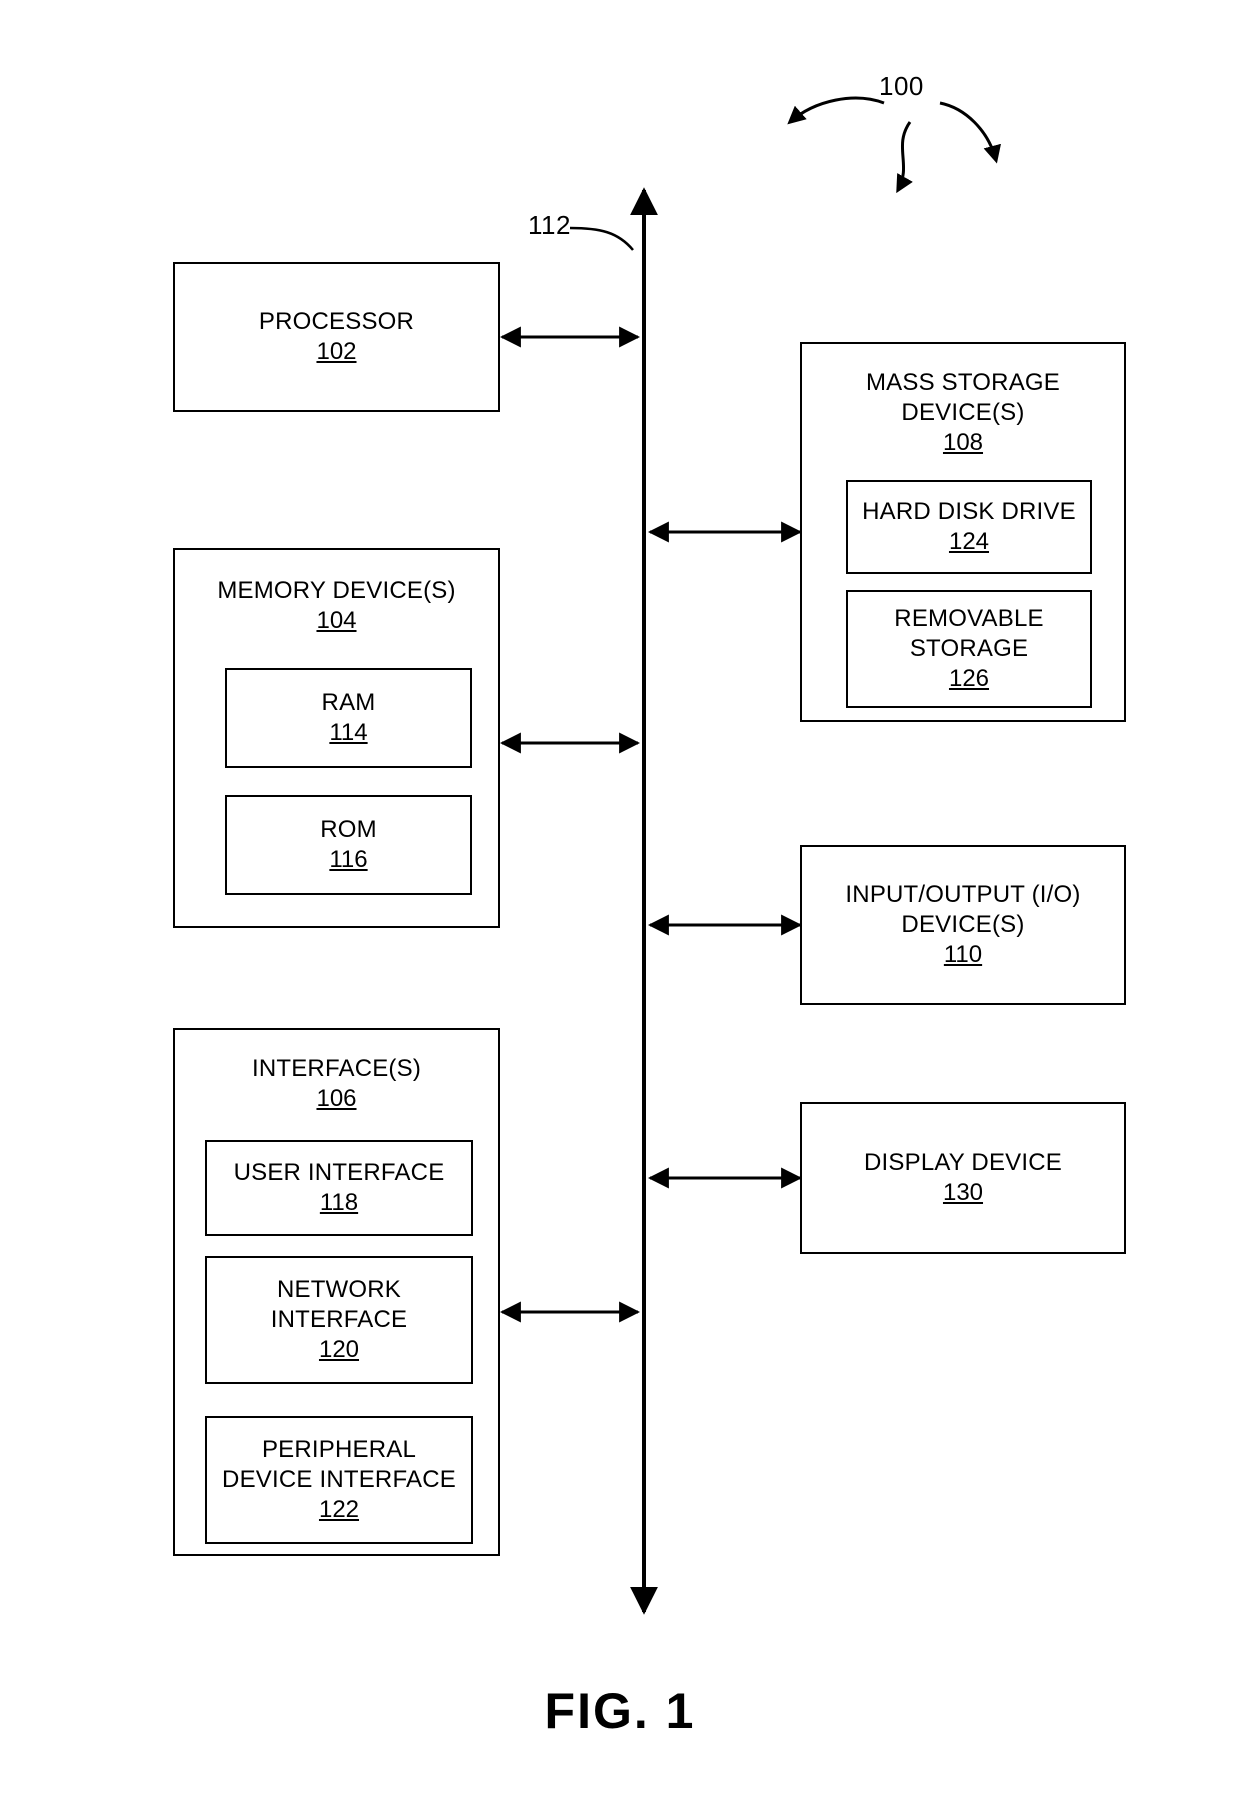 The width and height of the screenshot is (1240, 1801). Describe the element at coordinates (348, 829) in the screenshot. I see `rom-title: ROM` at that location.